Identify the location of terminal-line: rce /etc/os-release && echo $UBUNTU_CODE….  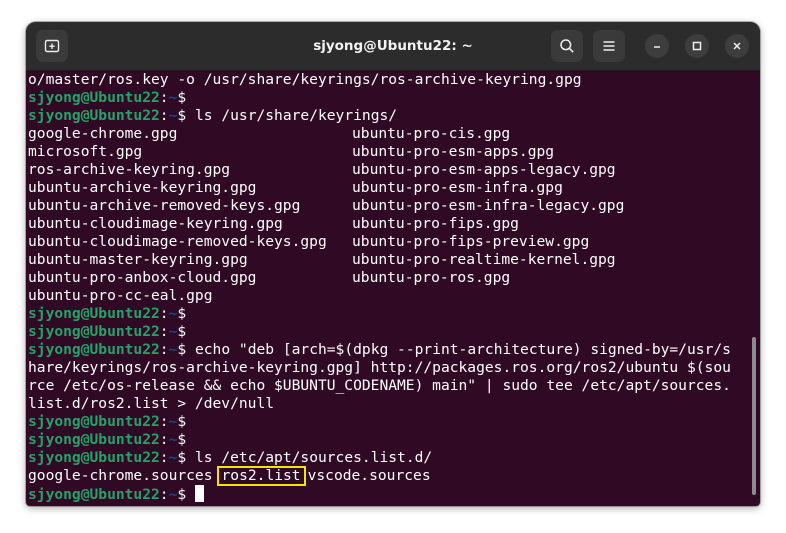
(379, 385).